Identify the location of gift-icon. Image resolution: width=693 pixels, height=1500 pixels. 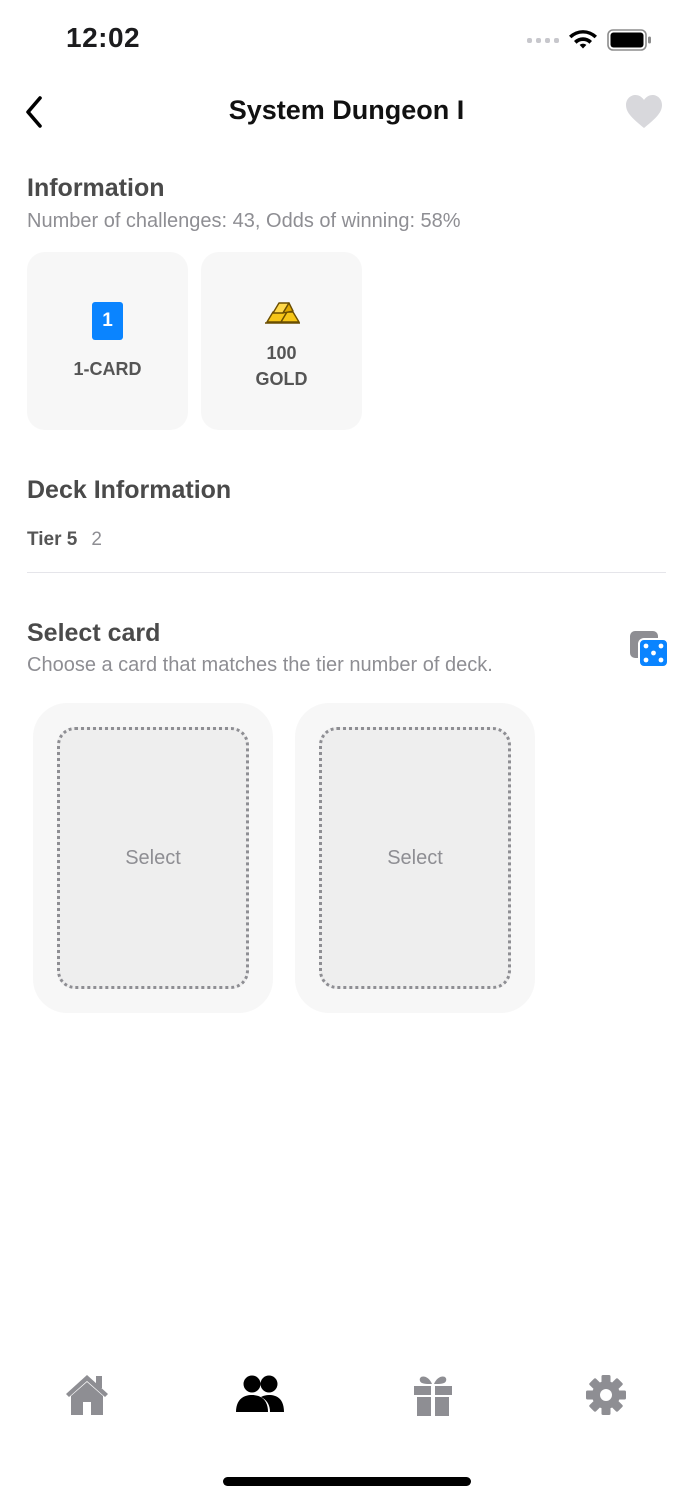
(433, 1395).